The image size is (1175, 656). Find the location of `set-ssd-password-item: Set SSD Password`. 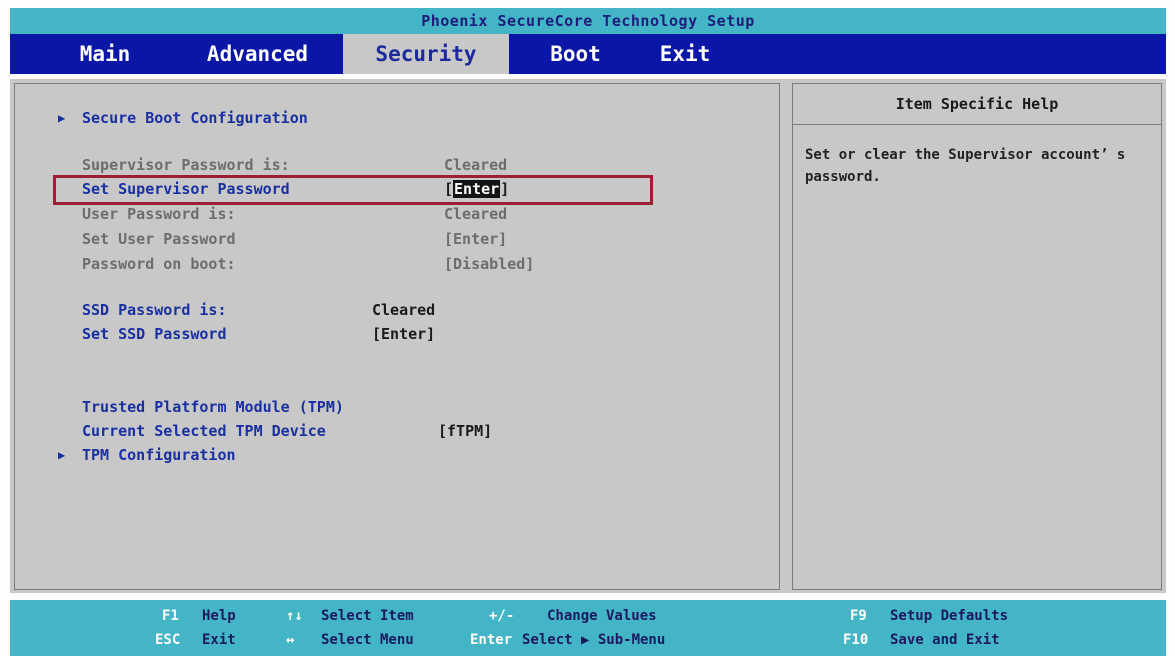

set-ssd-password-item: Set SSD Password is located at coordinates (154, 334).